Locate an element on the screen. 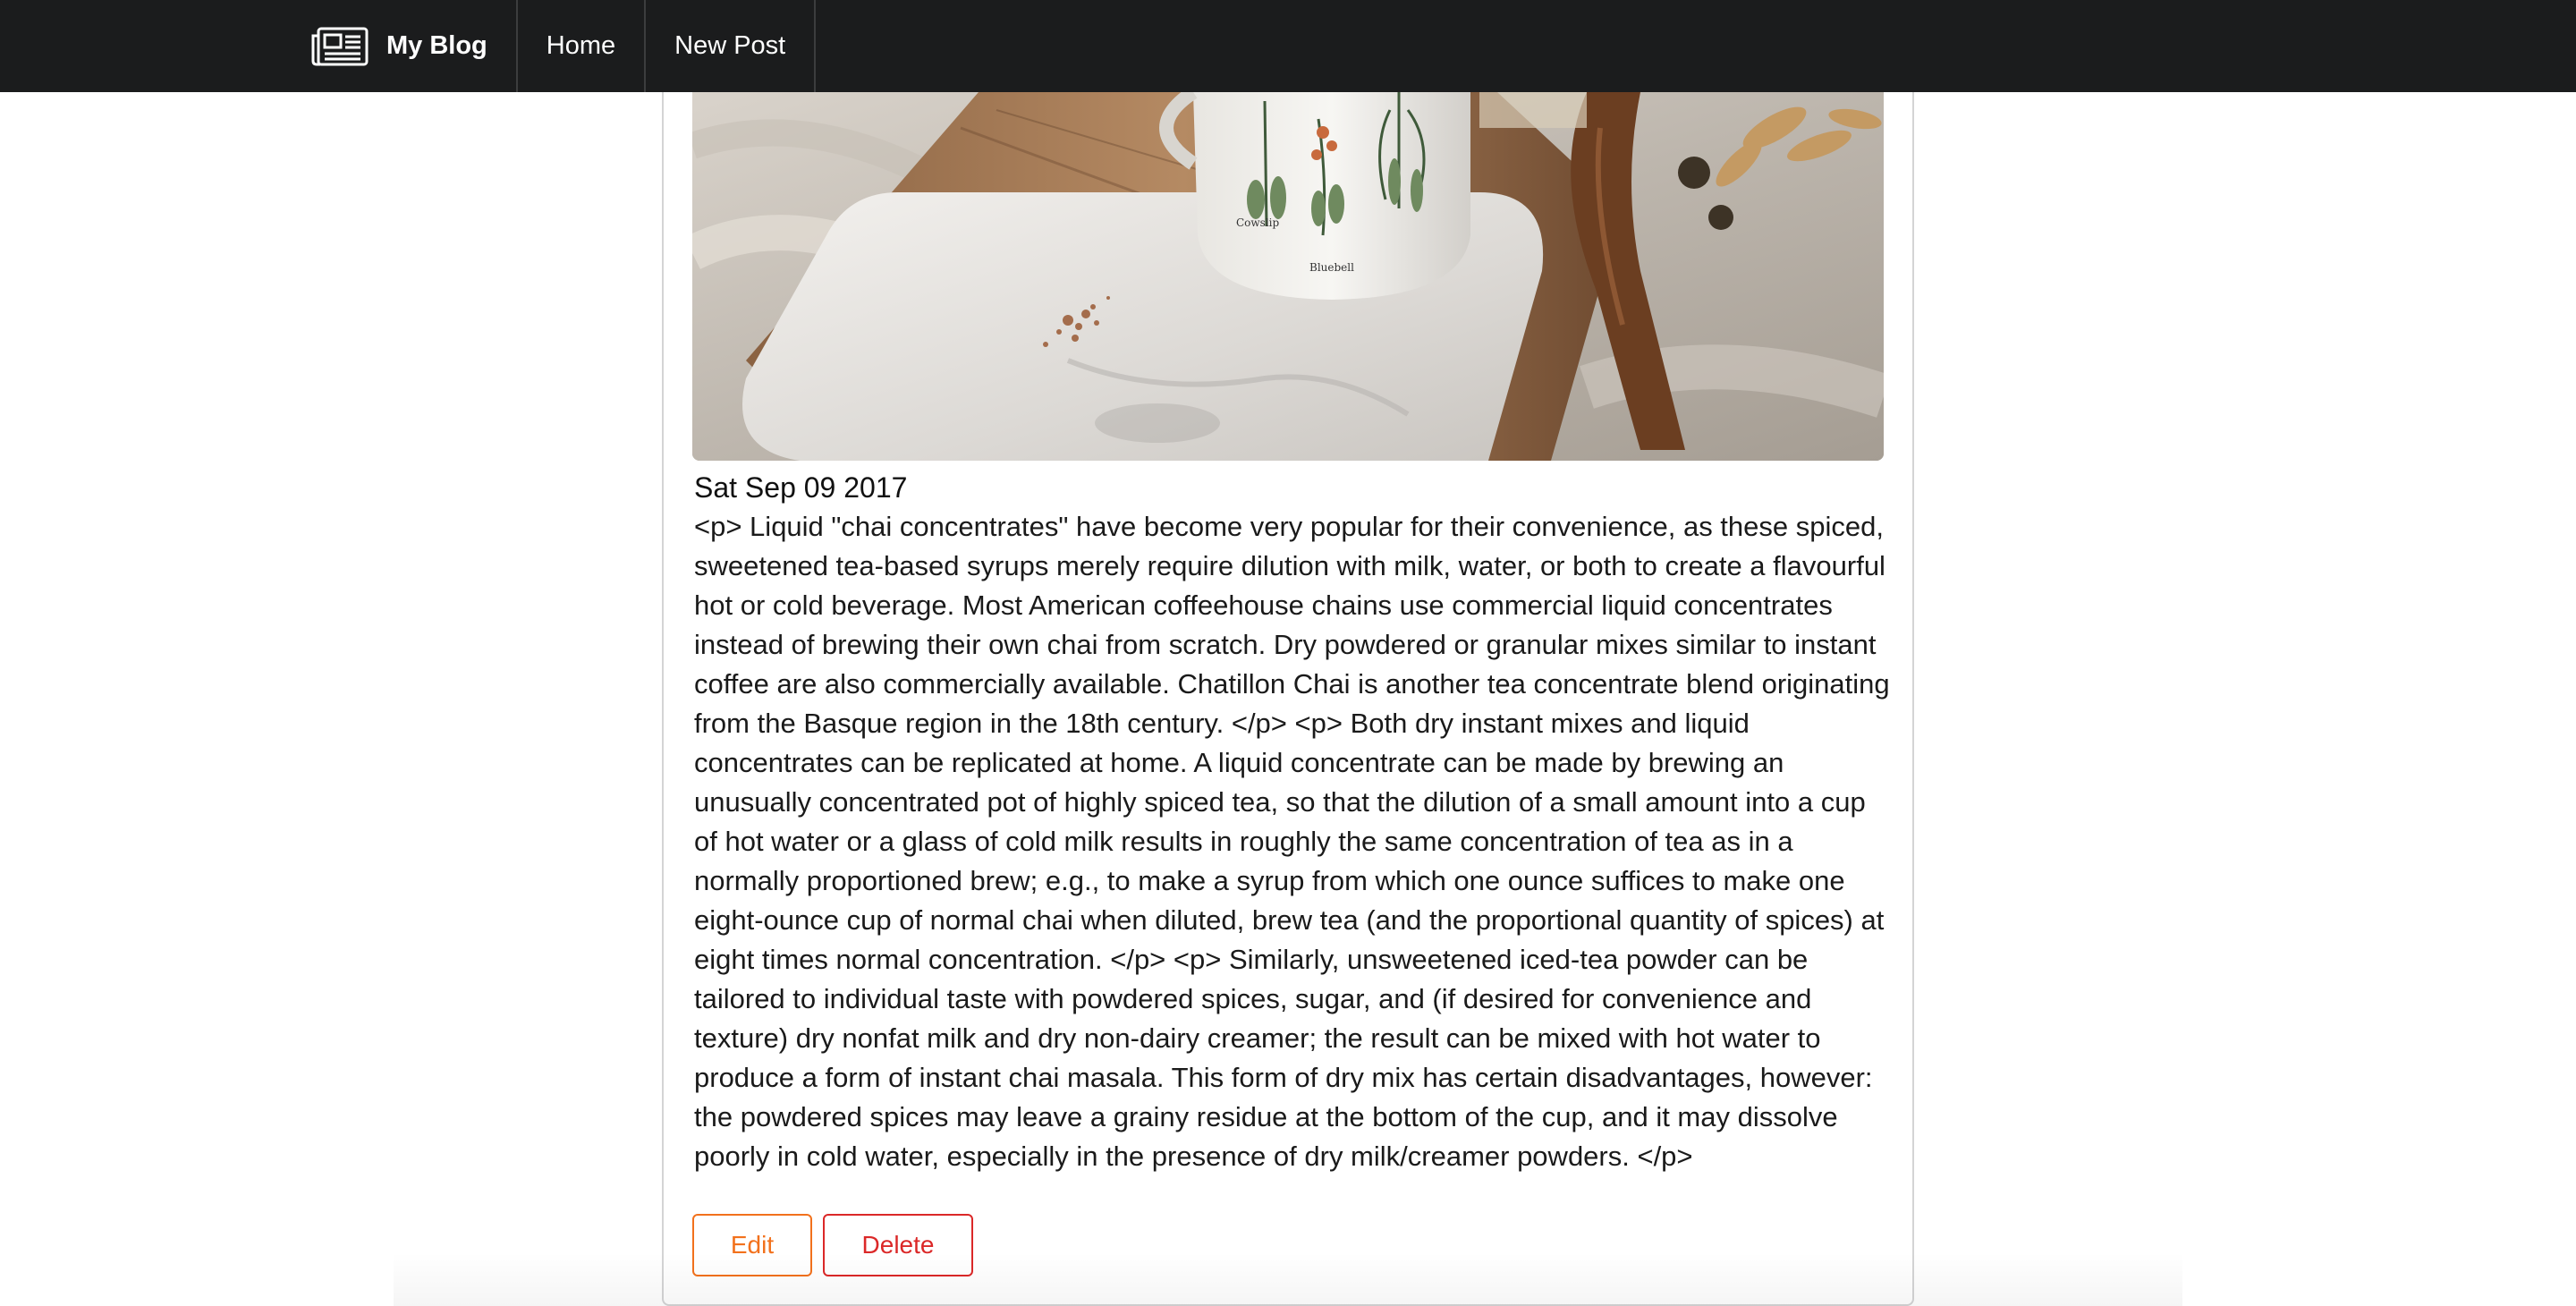 The height and width of the screenshot is (1306, 2576). delete-button: Delete is located at coordinates (898, 1245).